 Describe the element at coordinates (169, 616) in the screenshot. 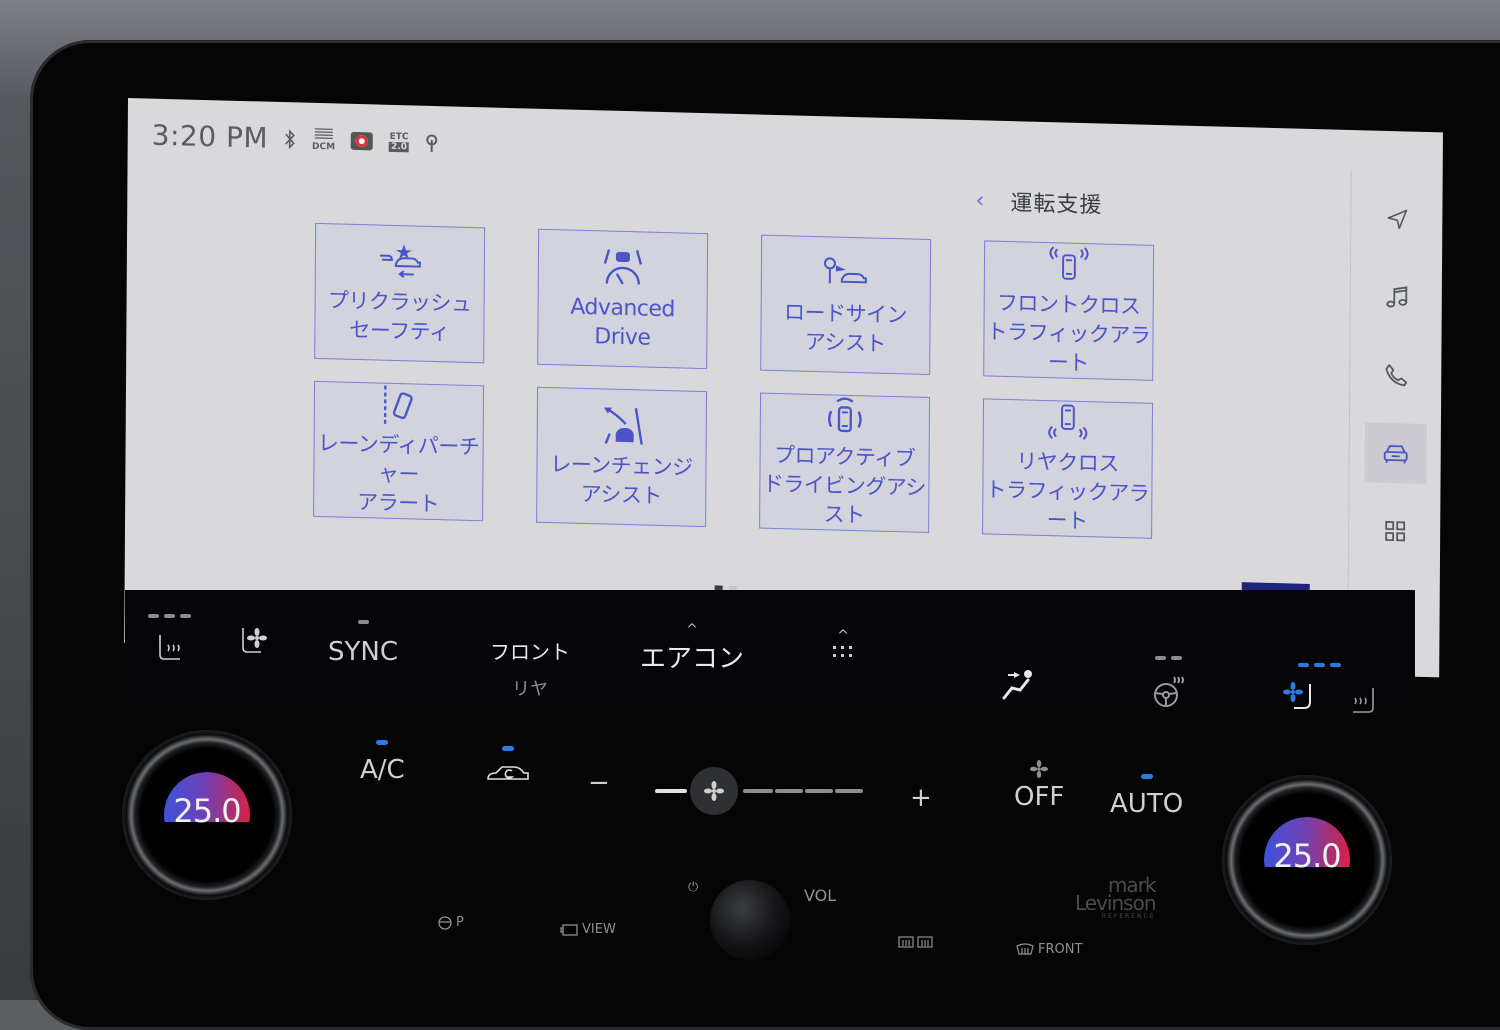

I see `seat-heat-level-indicator` at that location.